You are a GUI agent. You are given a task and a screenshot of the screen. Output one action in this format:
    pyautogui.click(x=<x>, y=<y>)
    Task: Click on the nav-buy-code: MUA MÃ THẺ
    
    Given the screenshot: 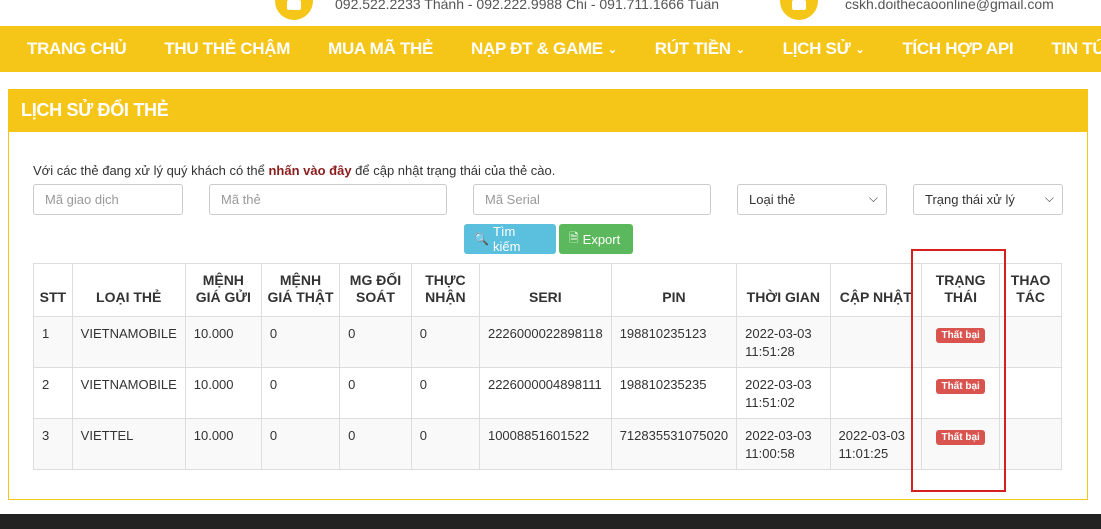 What is the action you would take?
    pyautogui.click(x=380, y=49)
    